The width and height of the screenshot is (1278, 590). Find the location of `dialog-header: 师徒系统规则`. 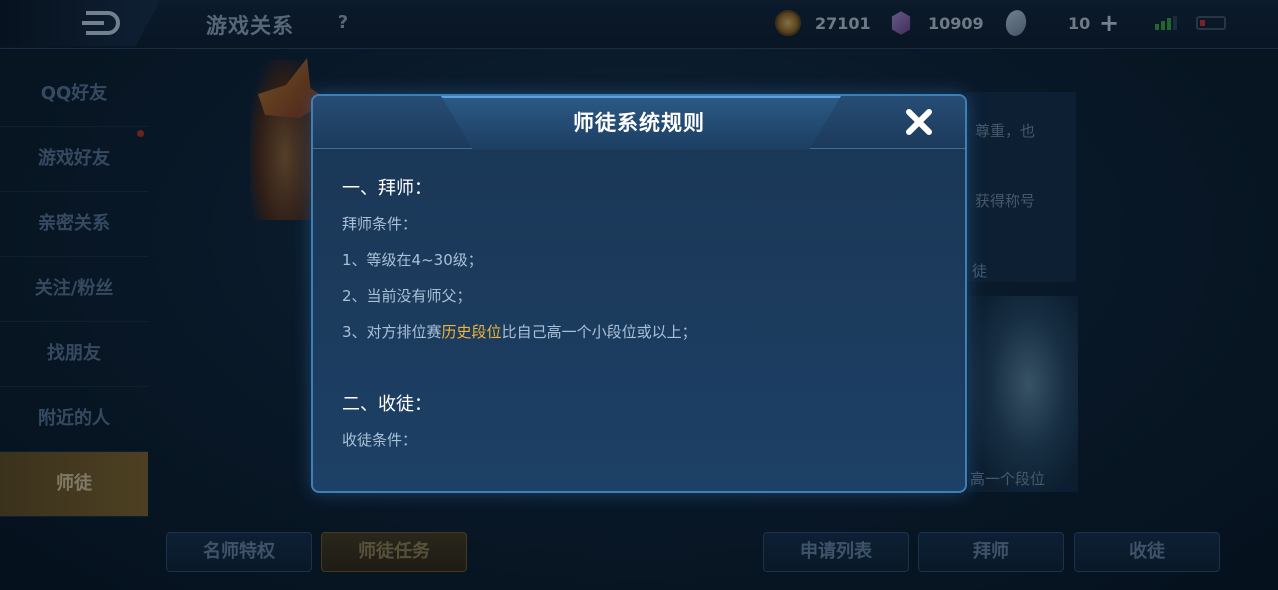

dialog-header: 师徒系统规则 is located at coordinates (639, 123).